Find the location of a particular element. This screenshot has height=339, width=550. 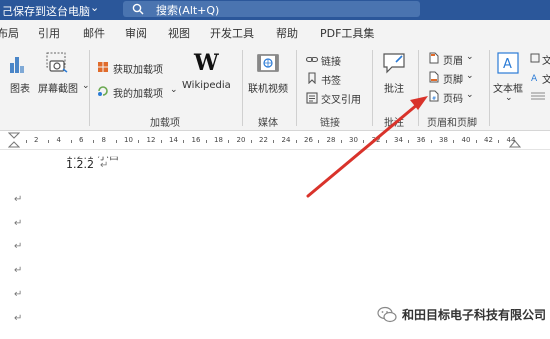

watermark: 和田目标电子科技有限公司 is located at coordinates (461, 314).